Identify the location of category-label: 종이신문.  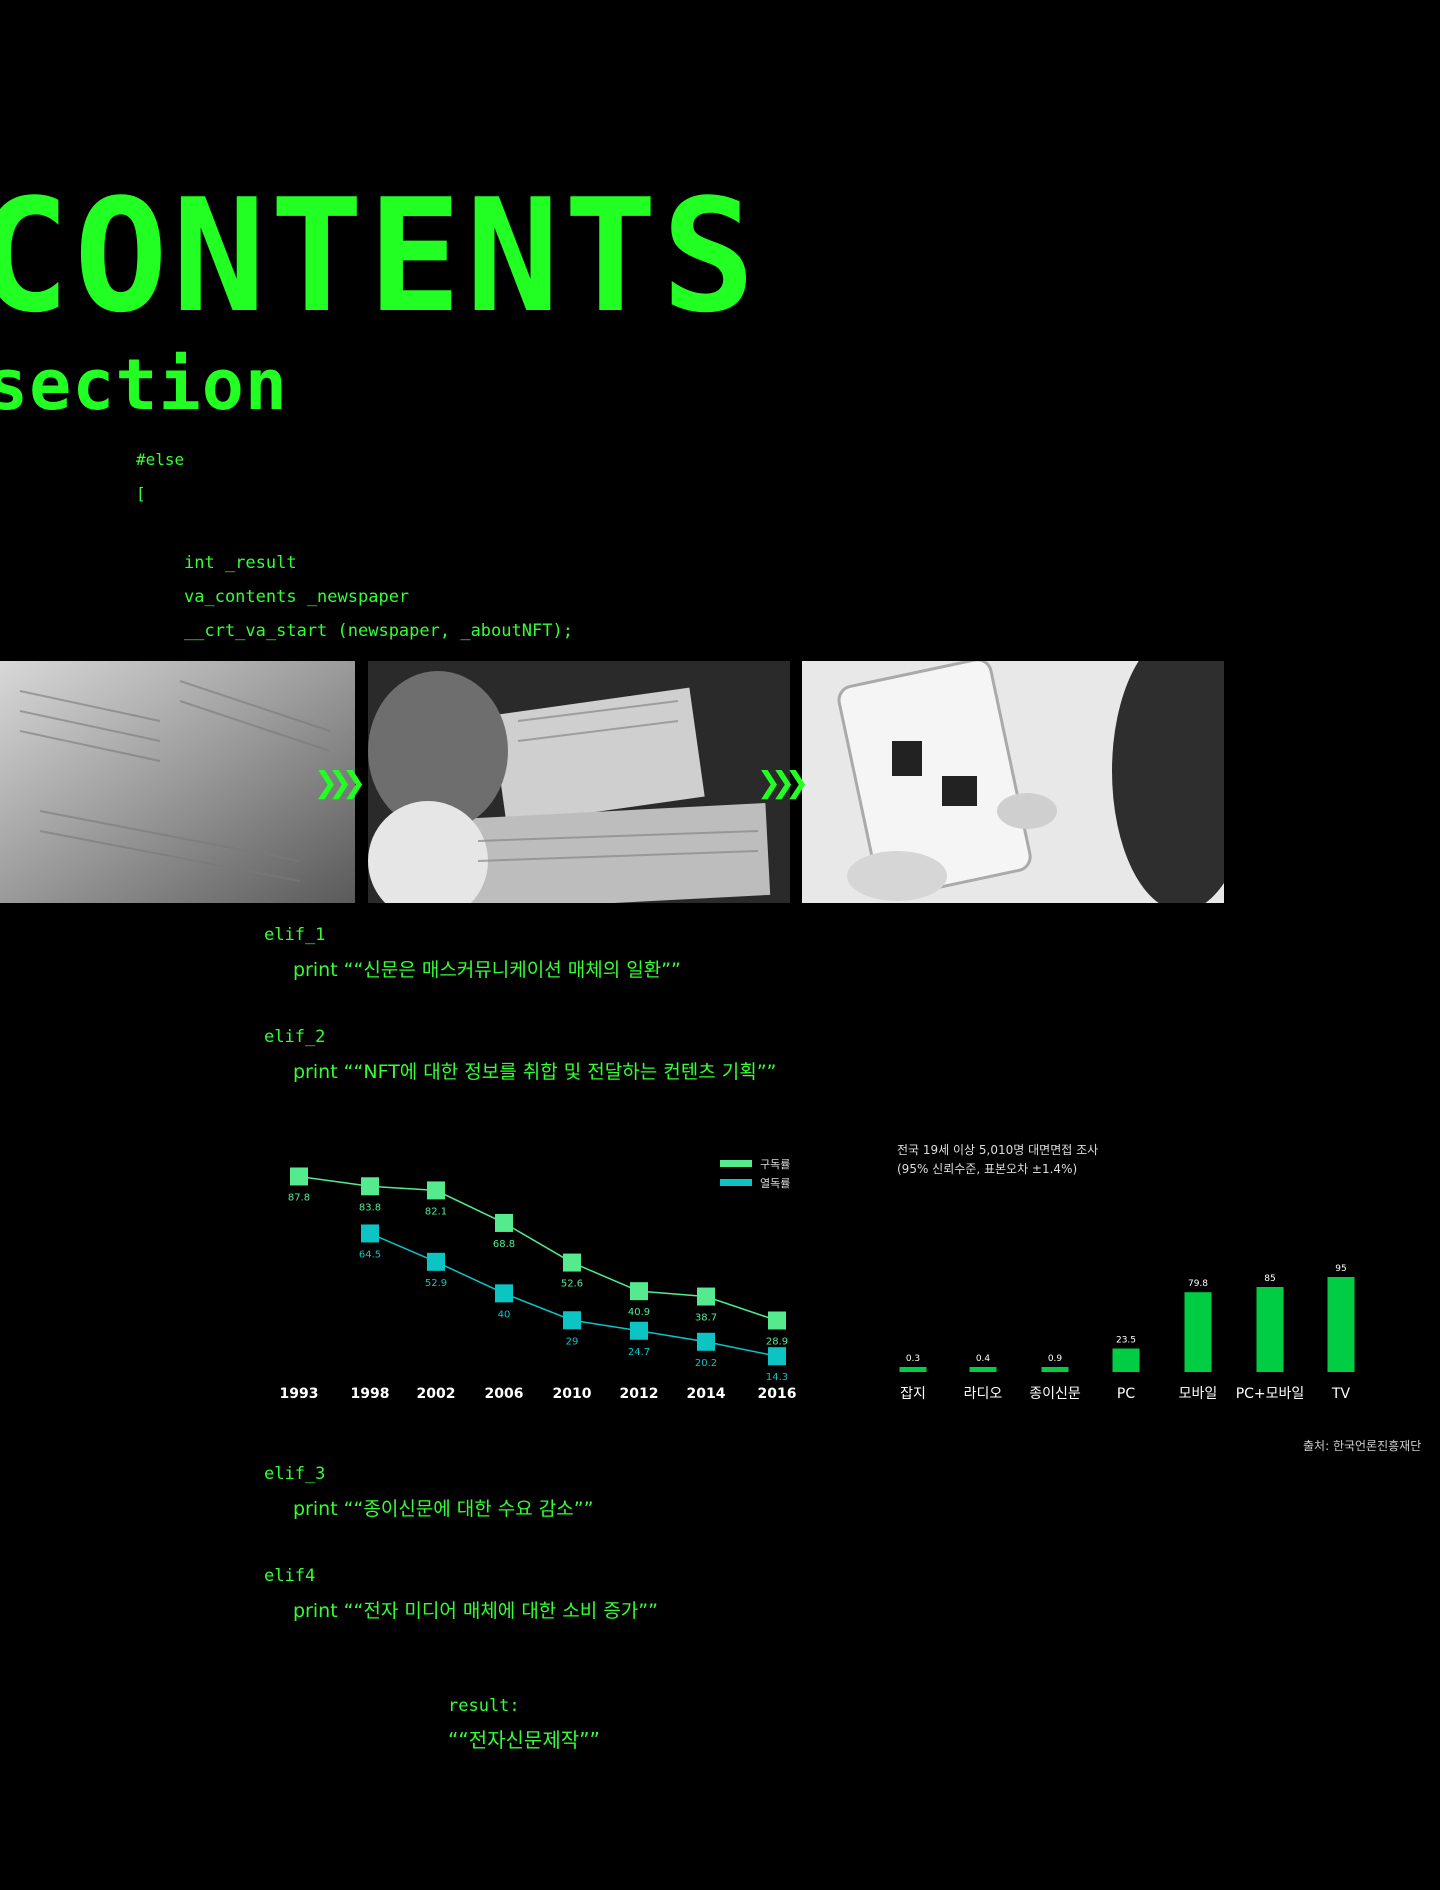
(1055, 1394).